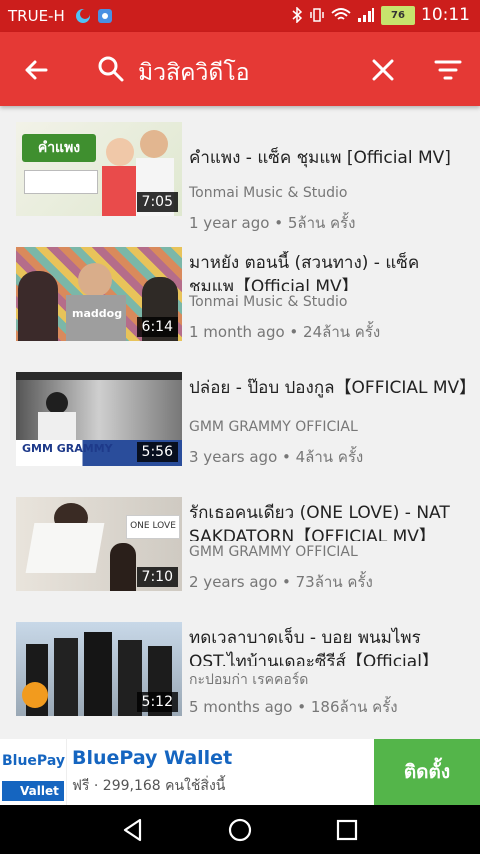  Describe the element at coordinates (35, 695) in the screenshot. I see `label-logo` at that location.